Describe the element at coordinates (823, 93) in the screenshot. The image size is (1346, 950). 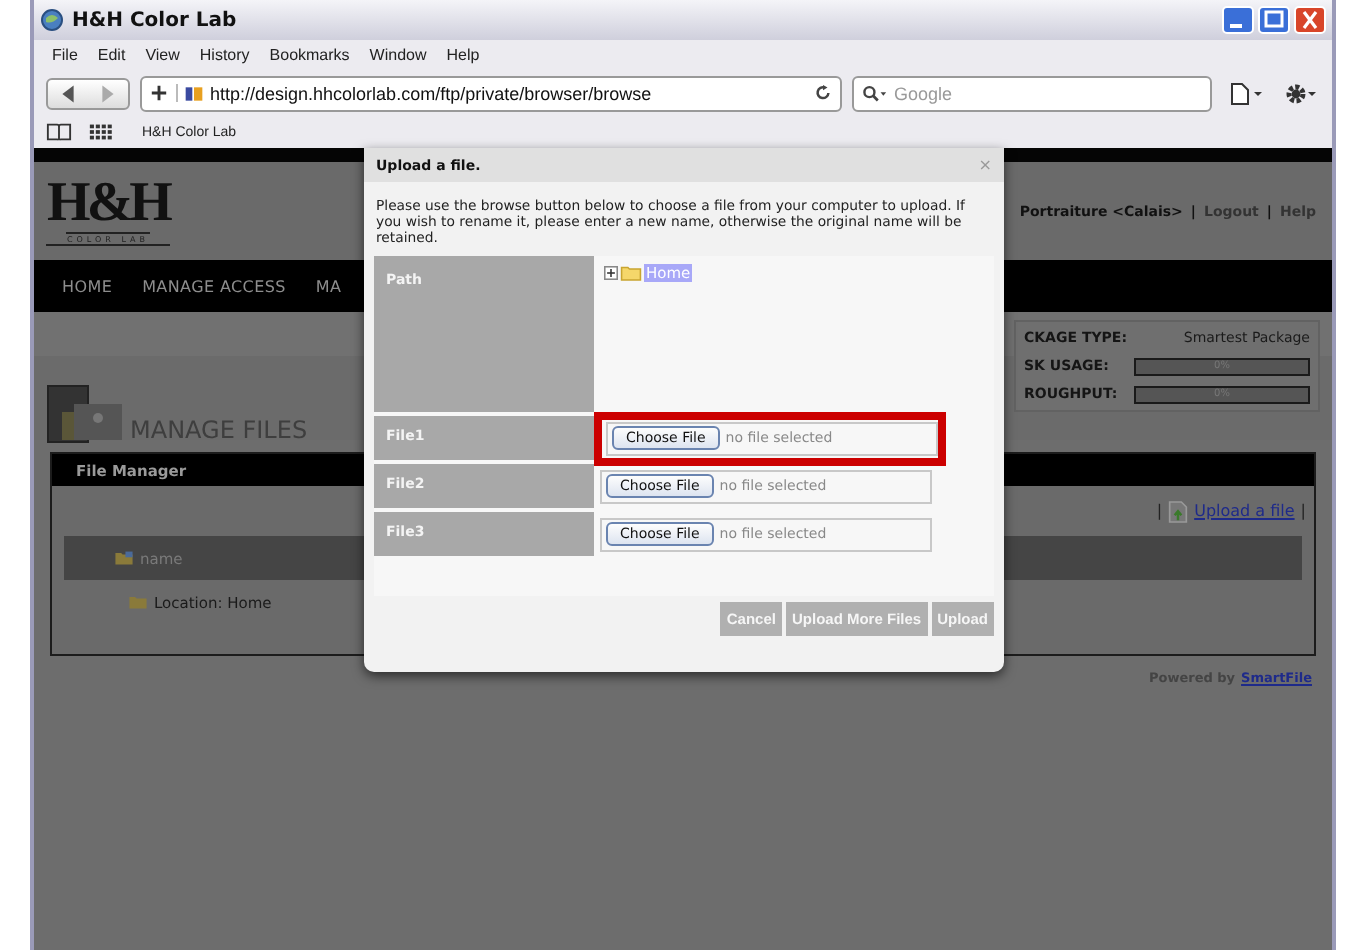
I see `reload-icon` at that location.